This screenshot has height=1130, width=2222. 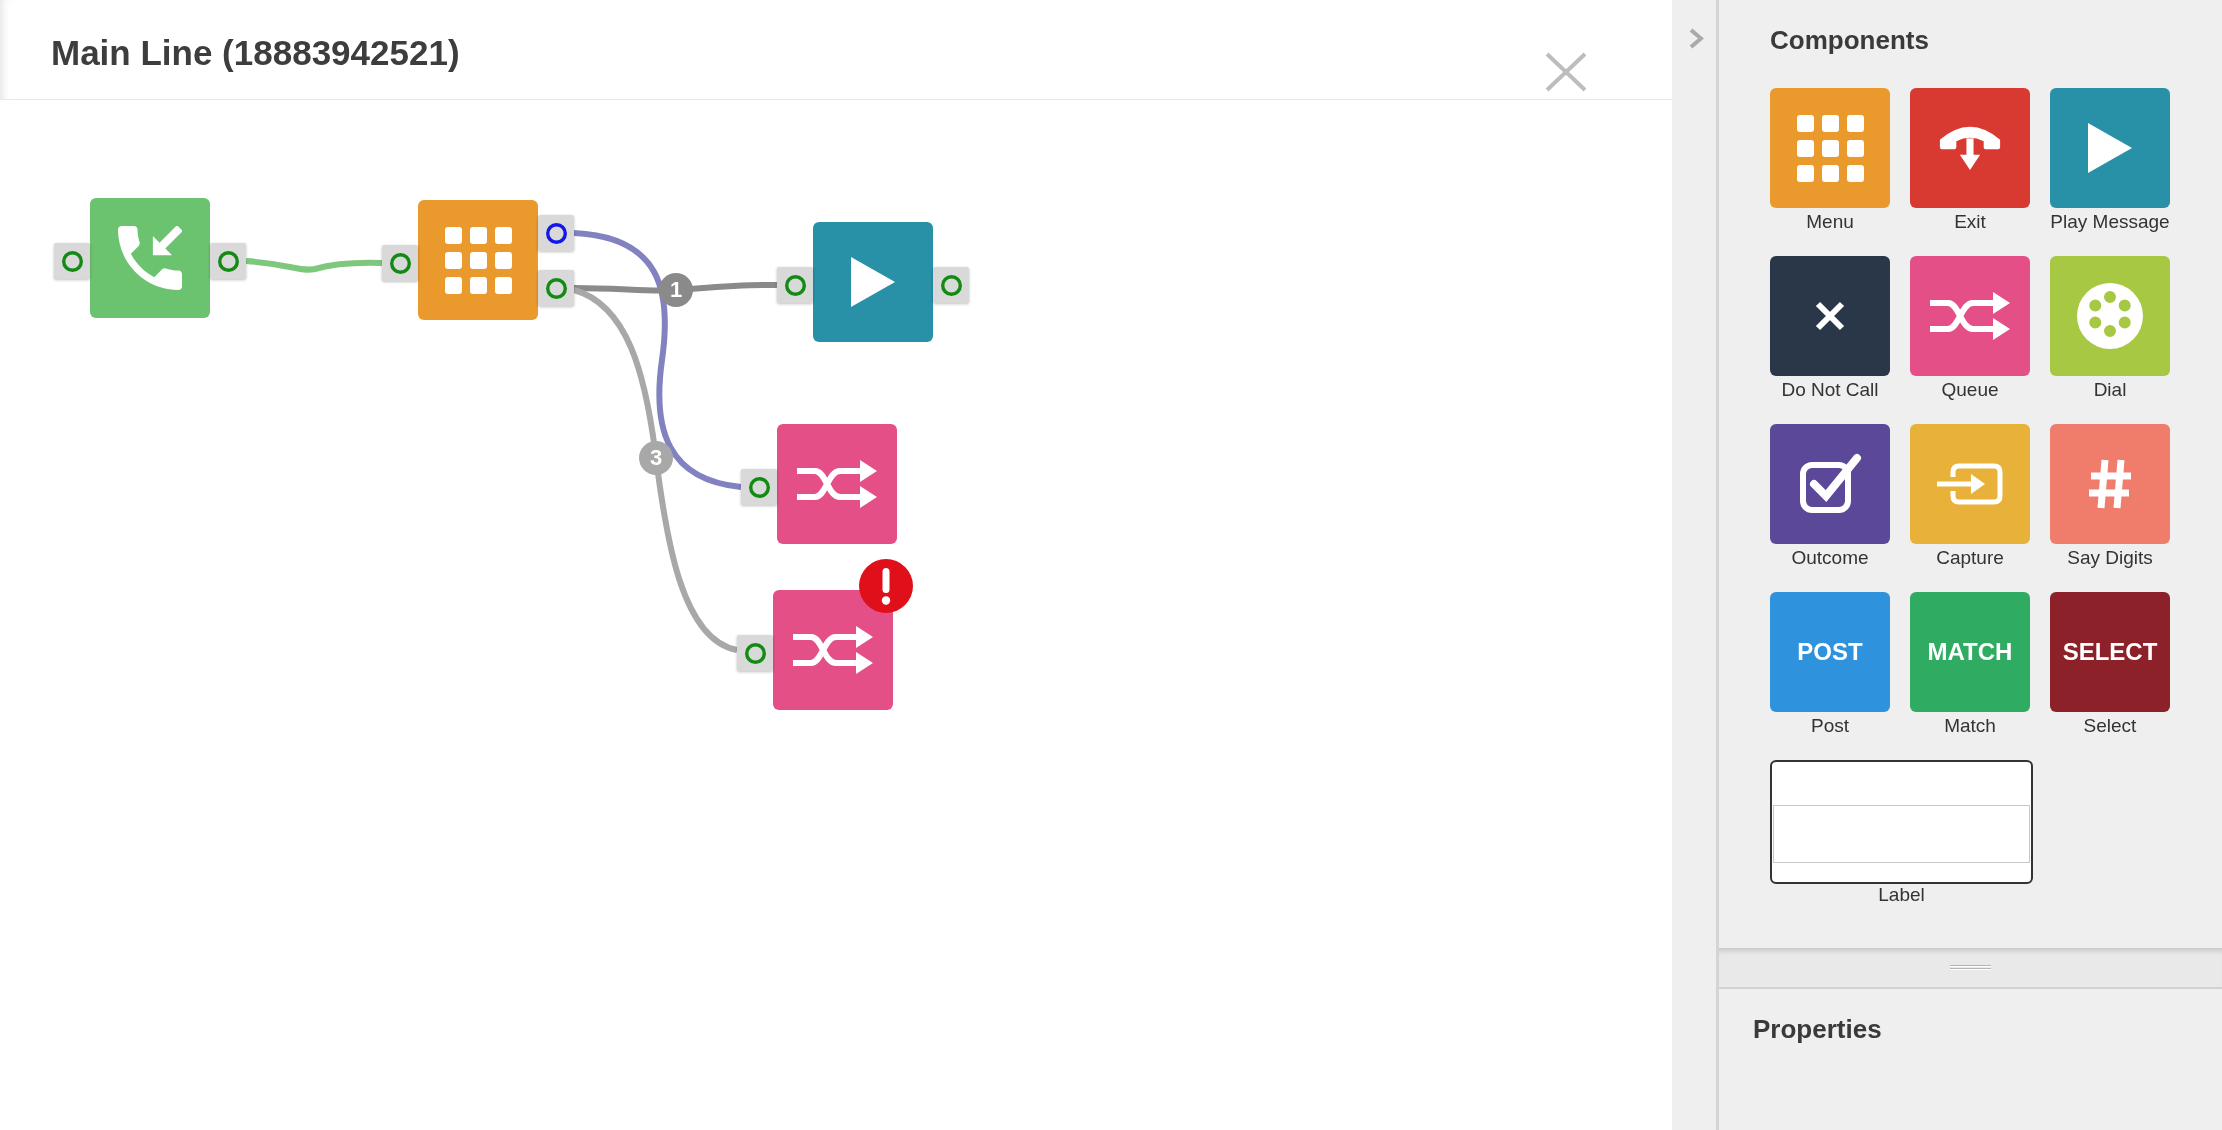 I want to click on rotary-dial-icon, so click(x=2110, y=316).